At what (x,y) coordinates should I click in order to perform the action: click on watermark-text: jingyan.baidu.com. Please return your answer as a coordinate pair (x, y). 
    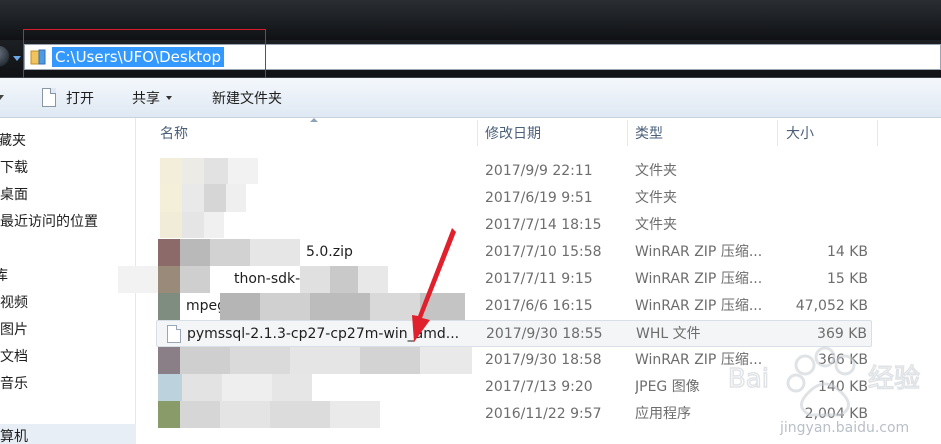
    Looking at the image, I should click on (845, 428).